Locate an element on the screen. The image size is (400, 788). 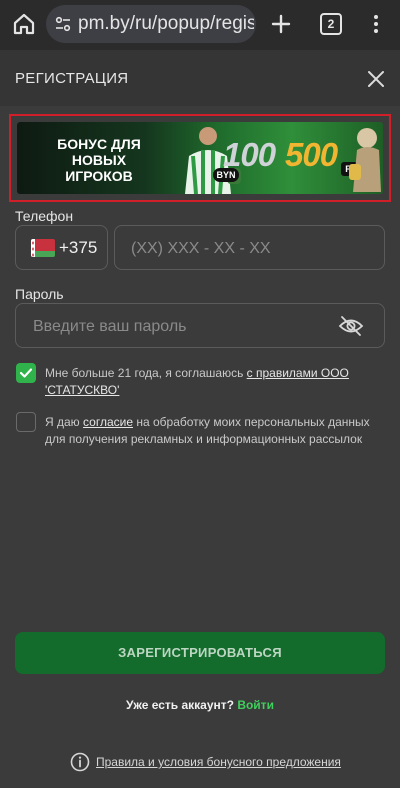
have-account-text: Уже есть аккаунт? is located at coordinates (180, 705).